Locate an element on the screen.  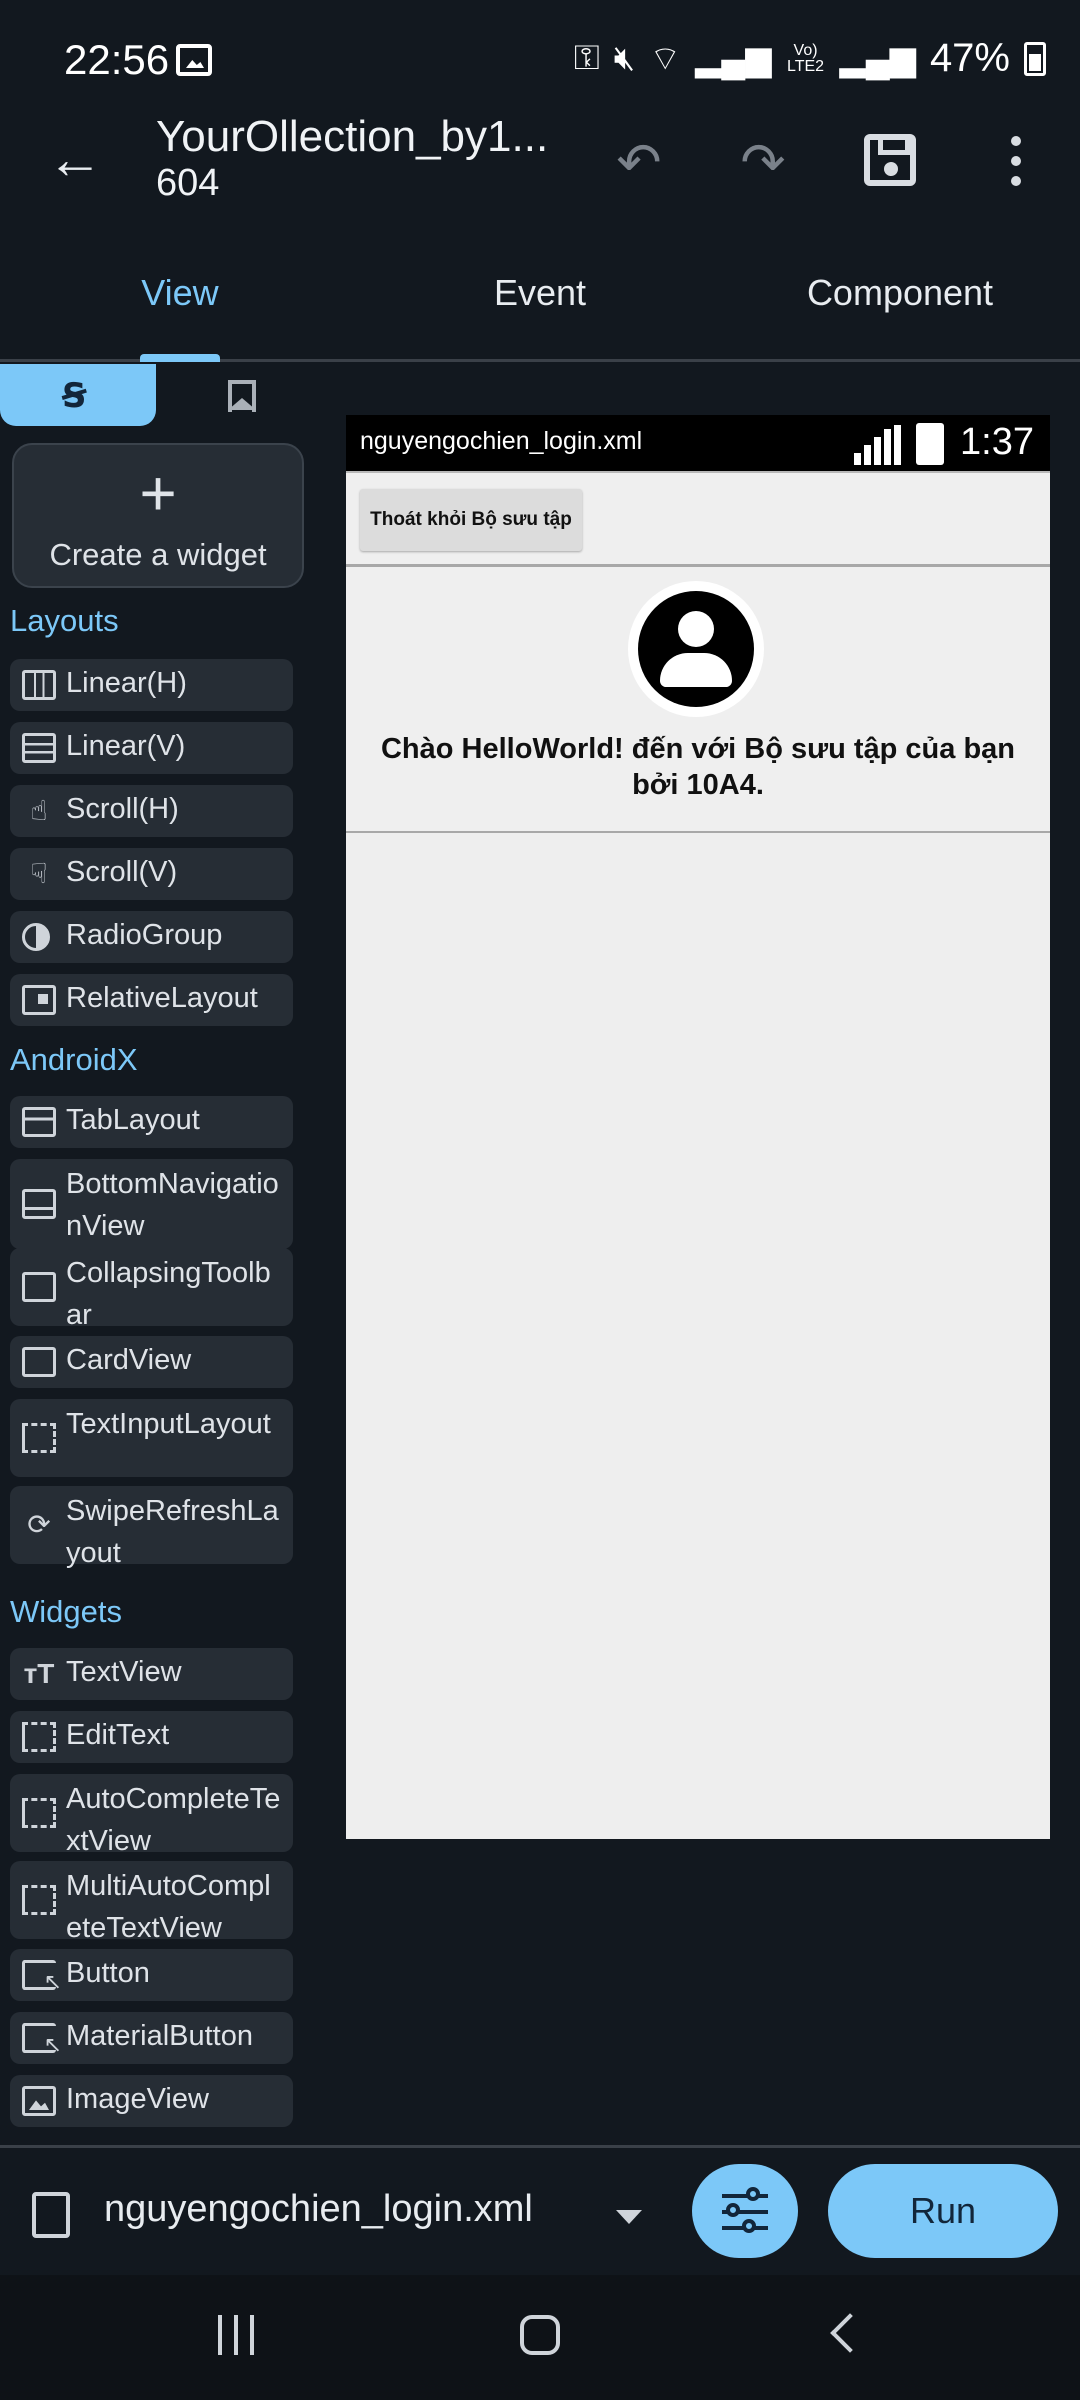
mute-icon: 🔇︎ is located at coordinates (624, 58).